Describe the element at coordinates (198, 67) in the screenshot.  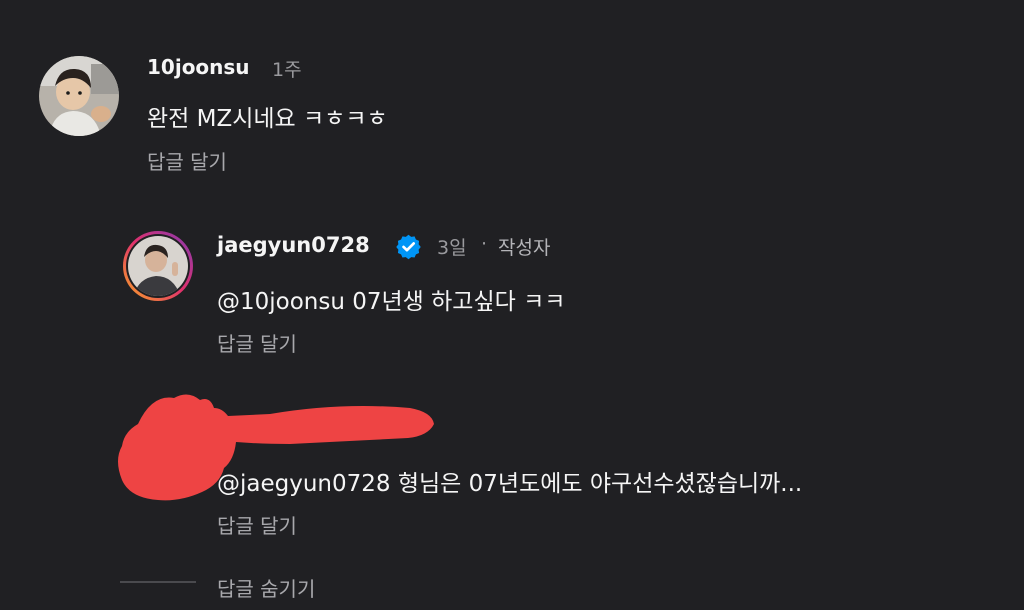
I see `comment-username: 10joonsu` at that location.